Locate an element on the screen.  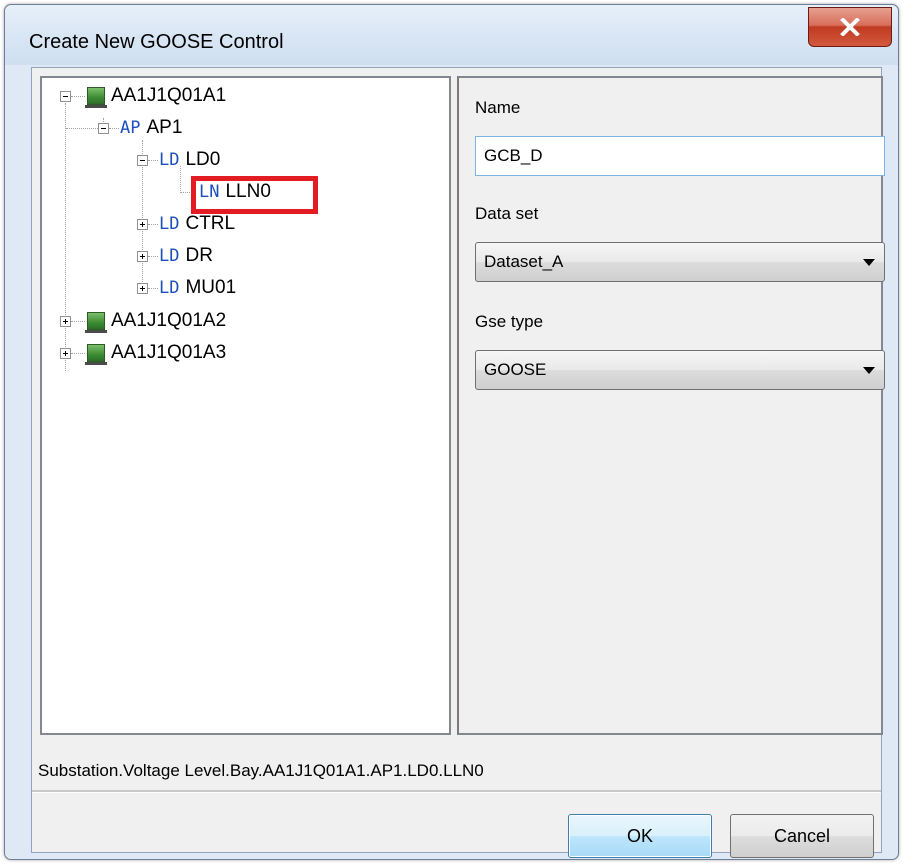
expand-toggle-ctrl is located at coordinates (142, 224).